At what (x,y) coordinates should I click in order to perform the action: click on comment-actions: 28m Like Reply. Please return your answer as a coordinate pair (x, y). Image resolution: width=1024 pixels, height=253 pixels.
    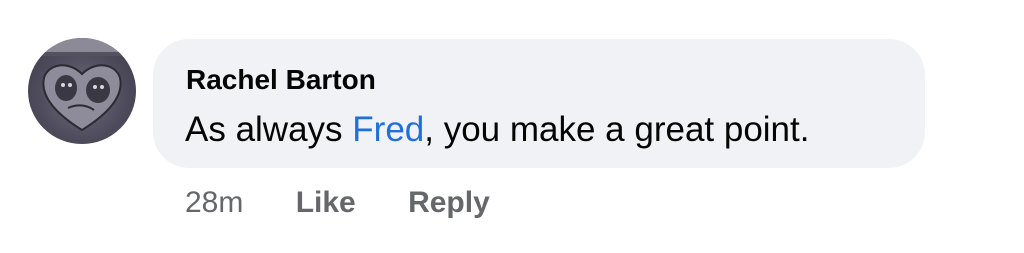
    Looking at the image, I should click on (337, 203).